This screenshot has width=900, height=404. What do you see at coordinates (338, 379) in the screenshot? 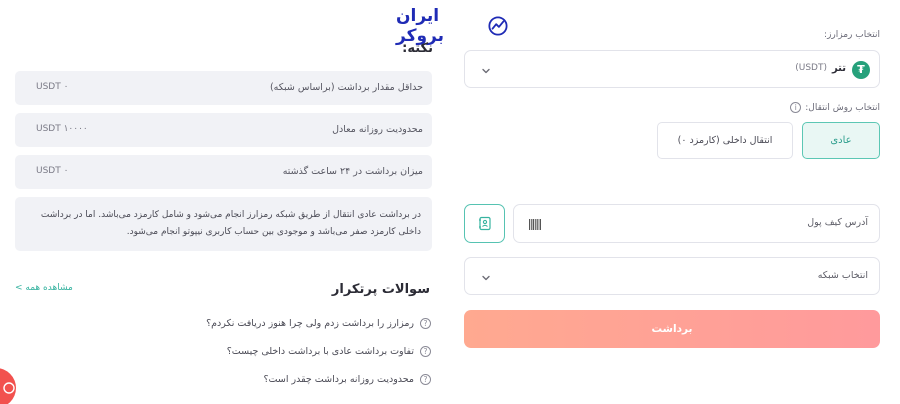
I see `faq-question: محدودیت روزانه برداشت چقدر است؟` at bounding box center [338, 379].